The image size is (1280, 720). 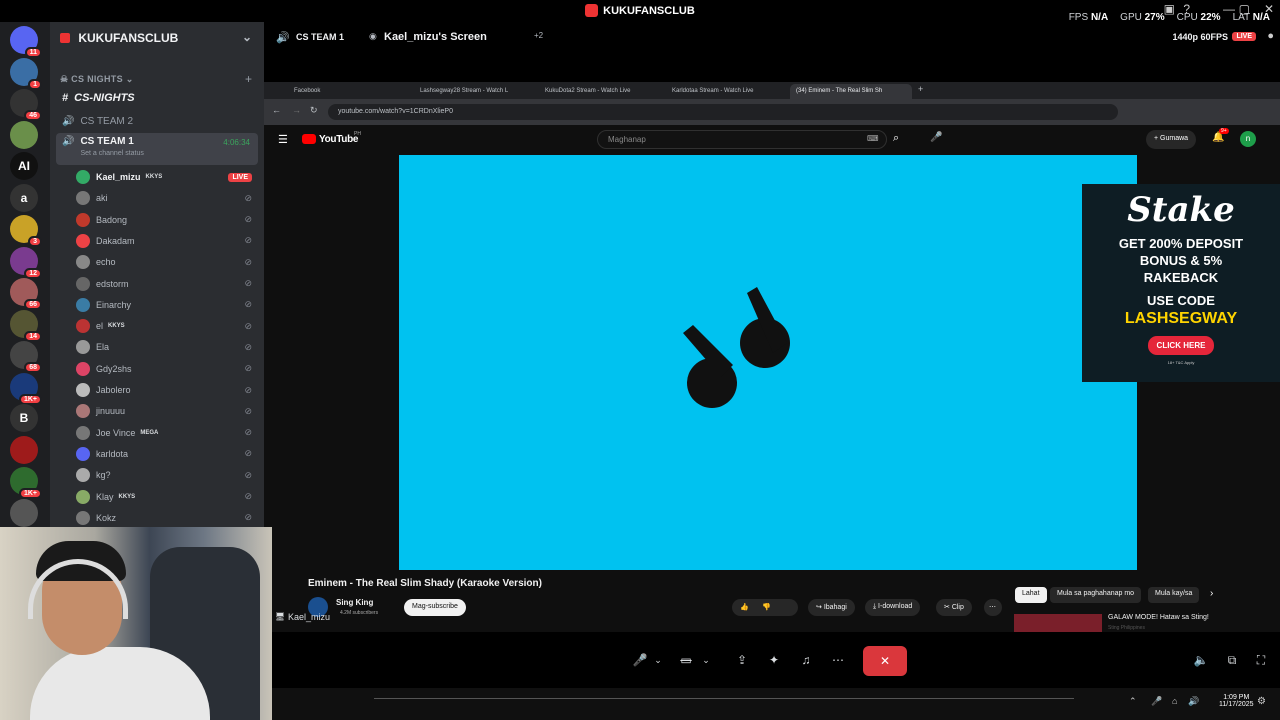 What do you see at coordinates (167, 411) in the screenshot?
I see `voice-user: jinuuuu ⊘` at bounding box center [167, 411].